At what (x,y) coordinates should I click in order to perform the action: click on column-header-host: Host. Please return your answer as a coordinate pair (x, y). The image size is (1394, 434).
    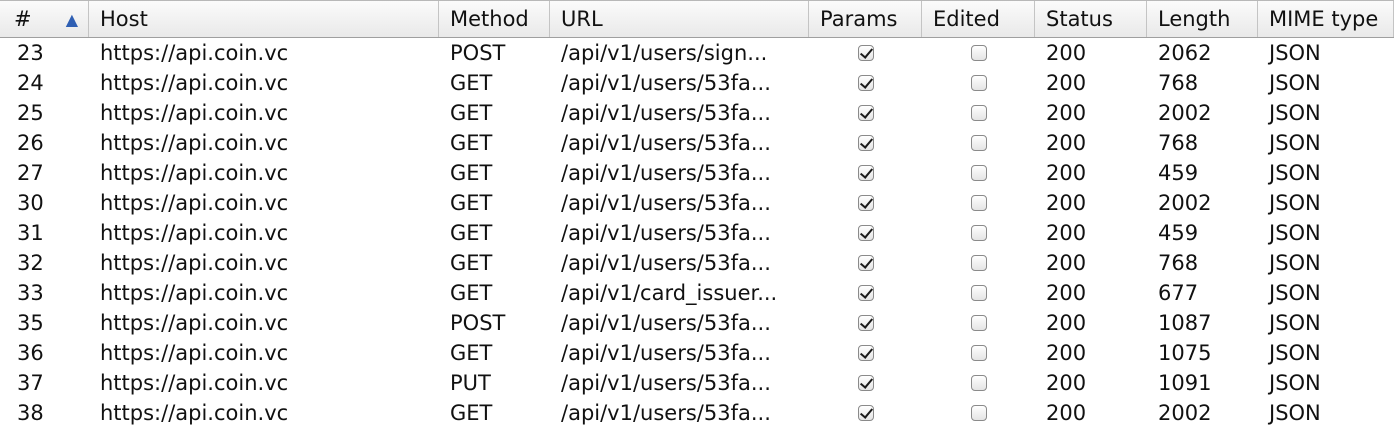
    Looking at the image, I should click on (264, 19).